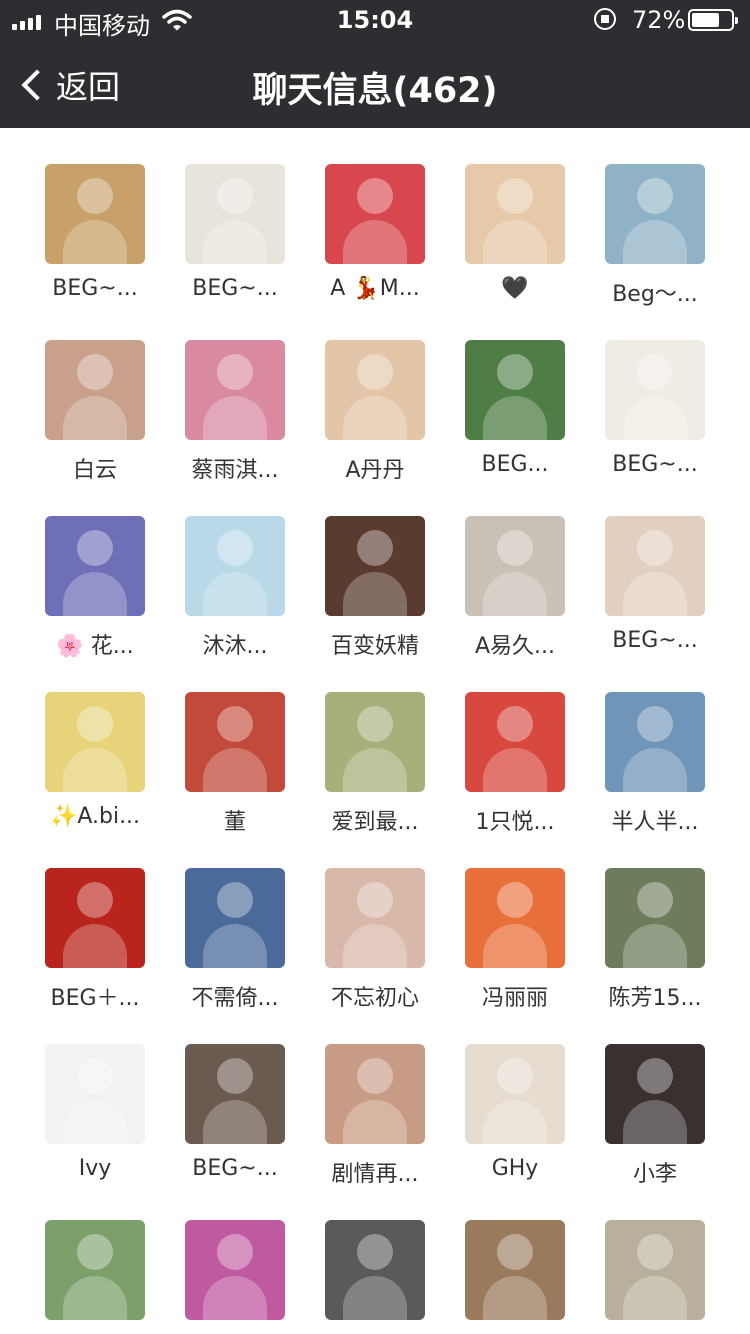 The image size is (750, 1334). What do you see at coordinates (375, 64) in the screenshot?
I see `nav-header: 中国移动 15:04 72% 返回 聊天信息(462)` at bounding box center [375, 64].